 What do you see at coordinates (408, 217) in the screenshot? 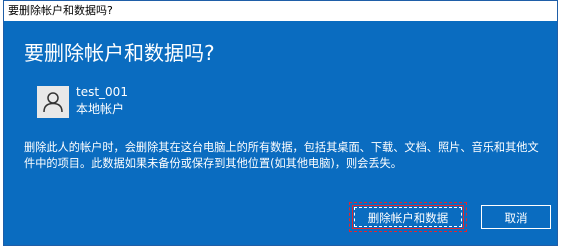
I see `delete-account-and-data-button: 删除帐户和数据` at bounding box center [408, 217].